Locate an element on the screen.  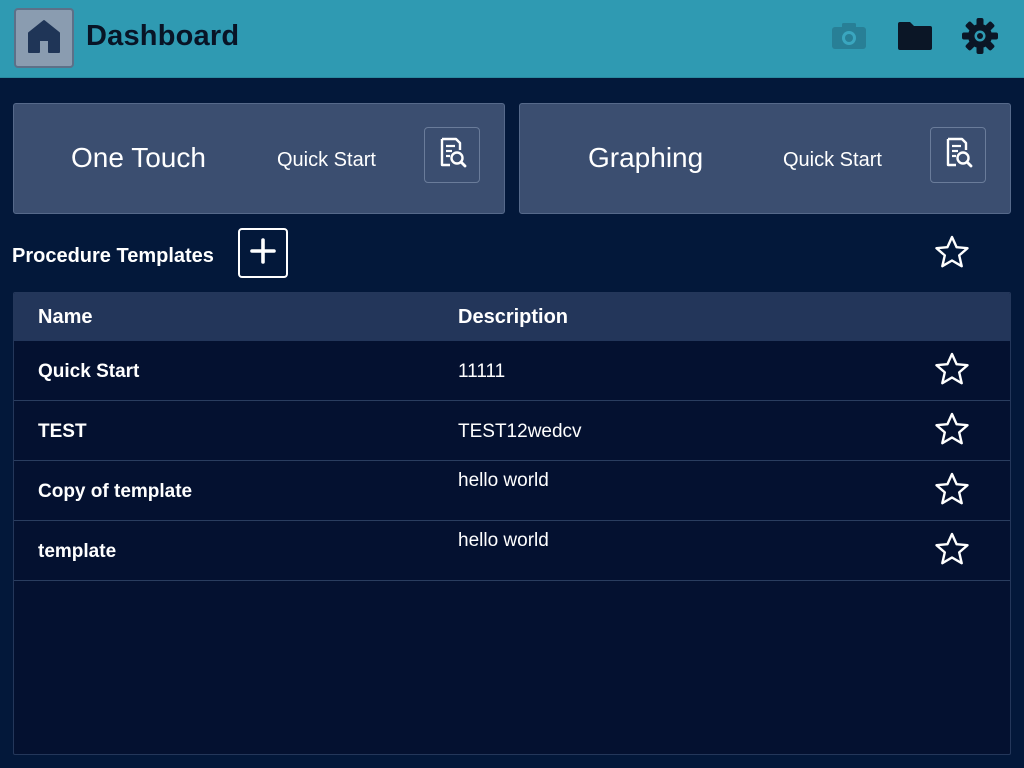
card-title: One Touch is located at coordinates (138, 157).